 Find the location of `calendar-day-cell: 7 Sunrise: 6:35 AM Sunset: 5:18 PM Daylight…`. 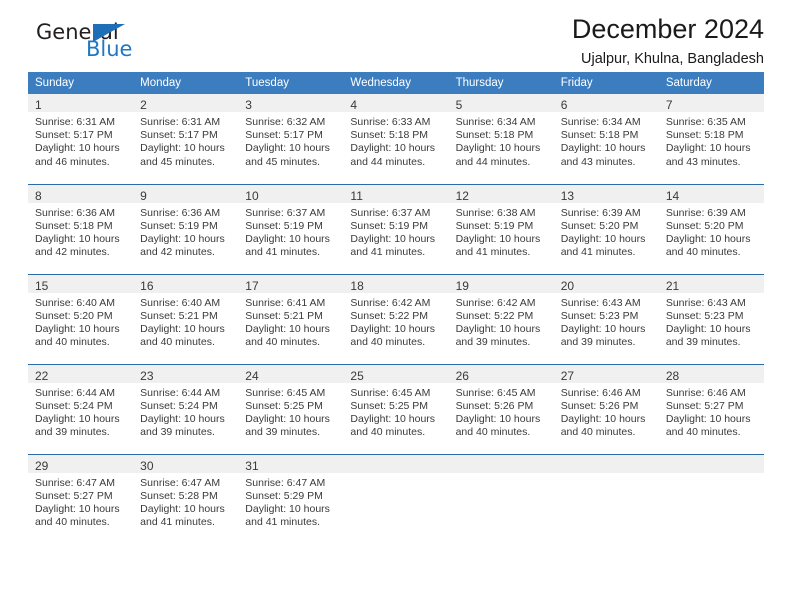

calendar-day-cell: 7 Sunrise: 6:35 AM Sunset: 5:18 PM Daylight… is located at coordinates (711, 139).